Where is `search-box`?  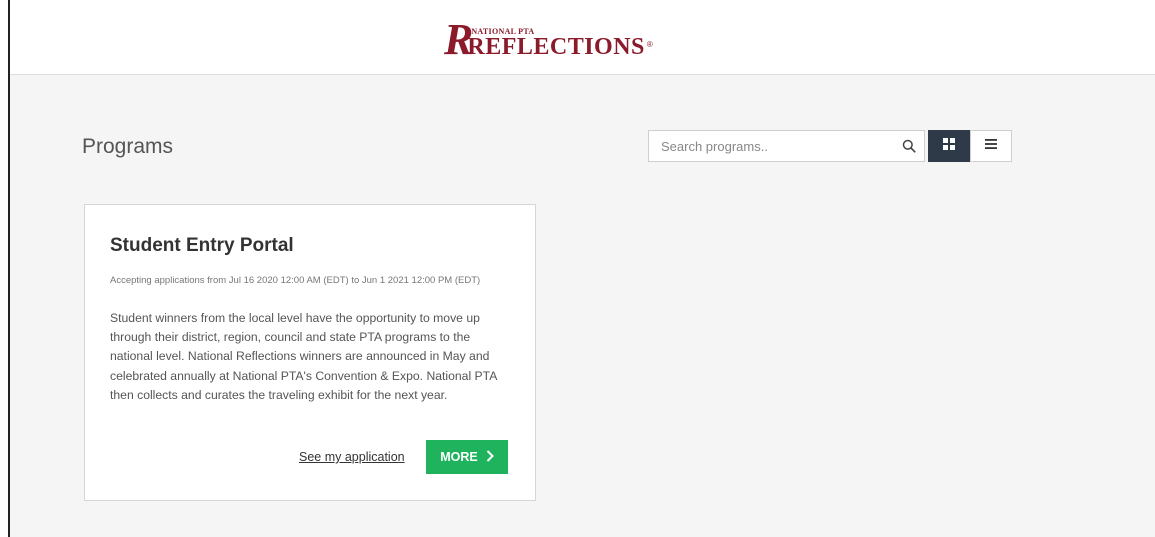 search-box is located at coordinates (786, 146).